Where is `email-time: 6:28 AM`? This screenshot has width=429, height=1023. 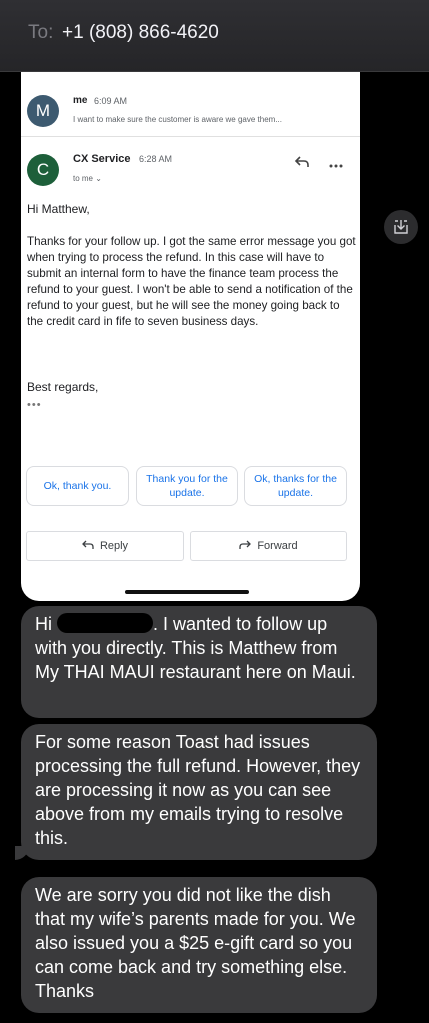
email-time: 6:28 AM is located at coordinates (156, 159).